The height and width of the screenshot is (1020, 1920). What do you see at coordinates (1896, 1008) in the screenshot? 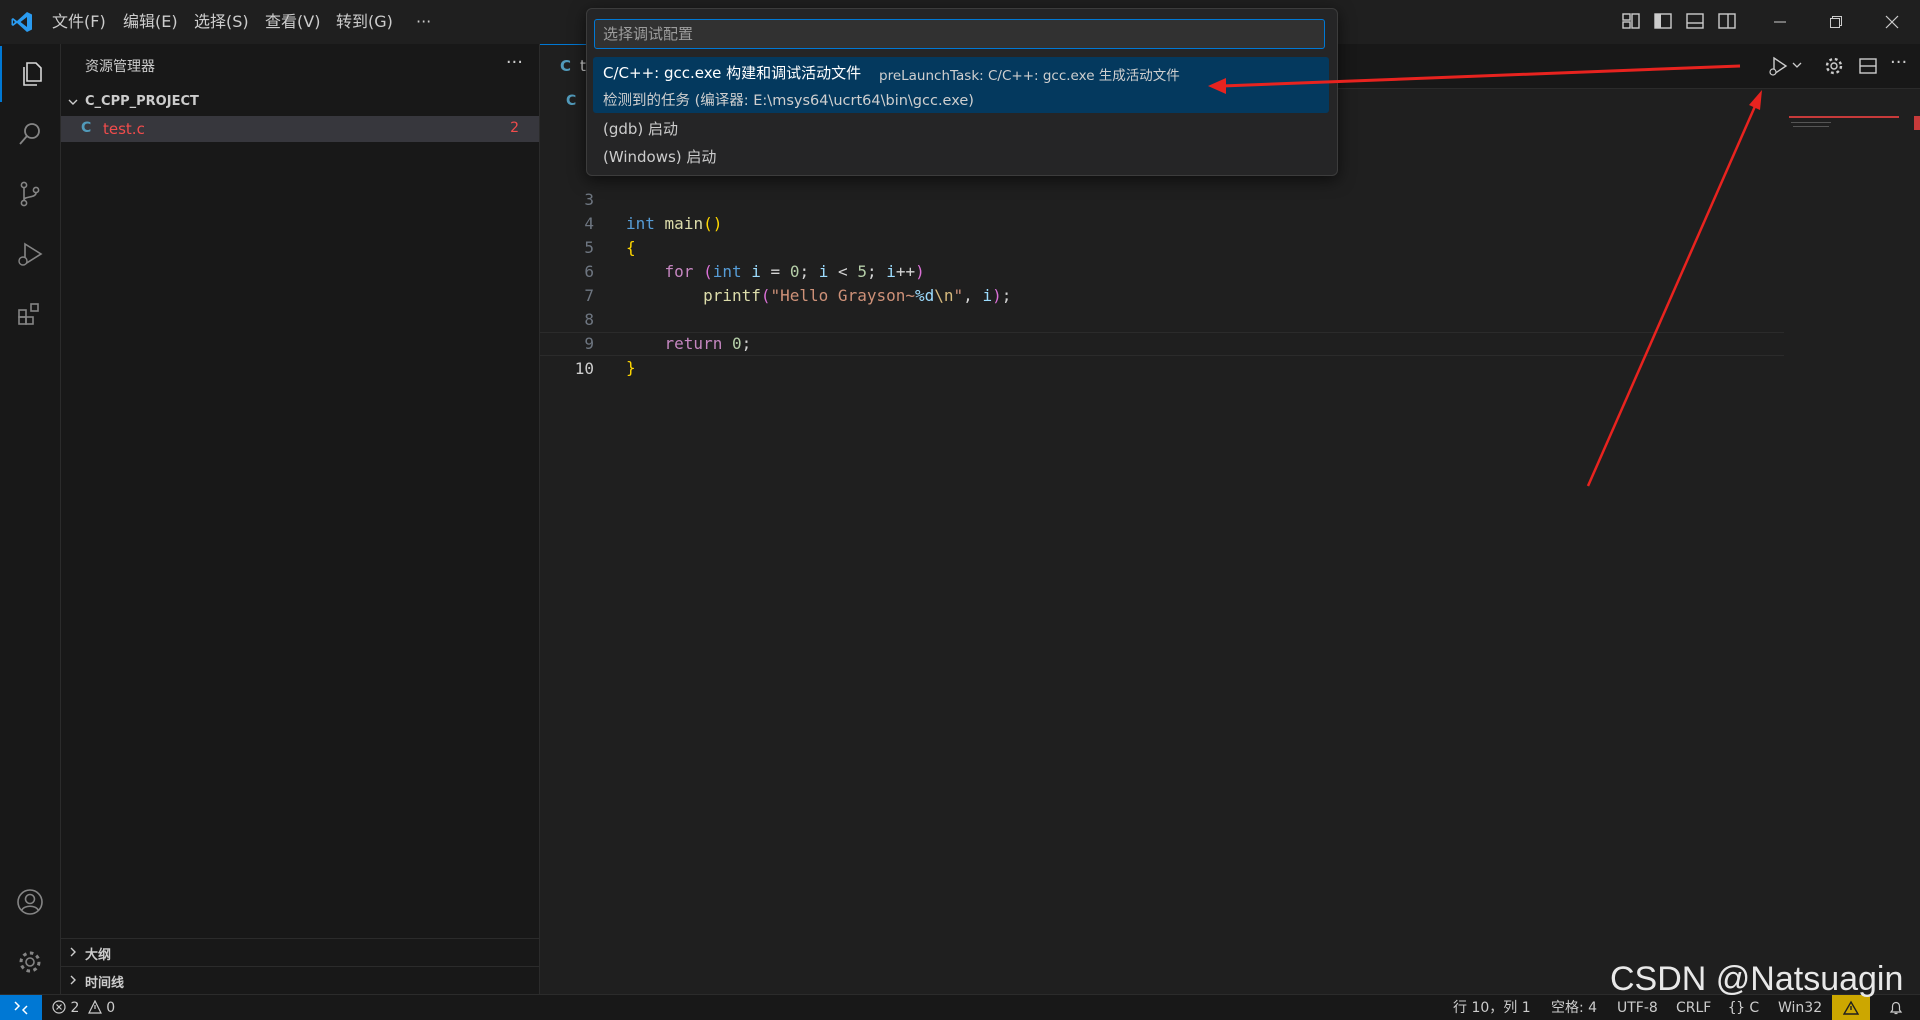
I see `bell-icon` at bounding box center [1896, 1008].